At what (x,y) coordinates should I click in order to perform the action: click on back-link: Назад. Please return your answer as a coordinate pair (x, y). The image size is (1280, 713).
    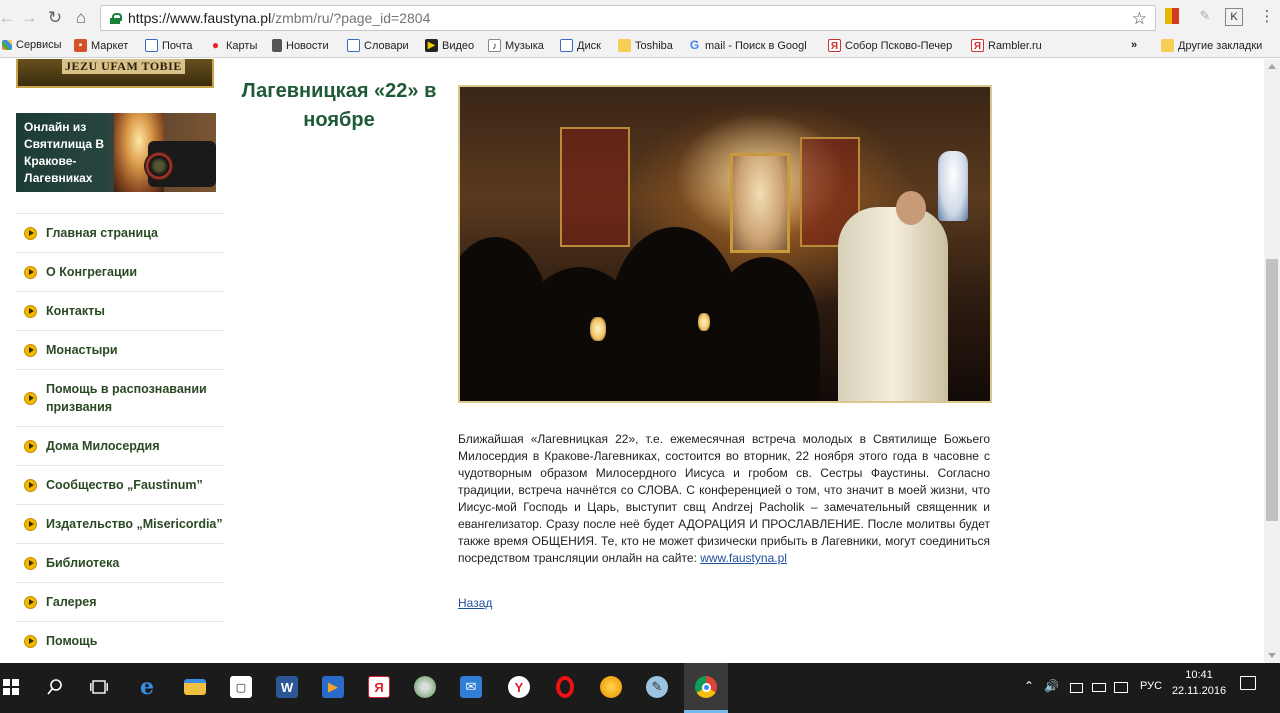
    Looking at the image, I should click on (475, 603).